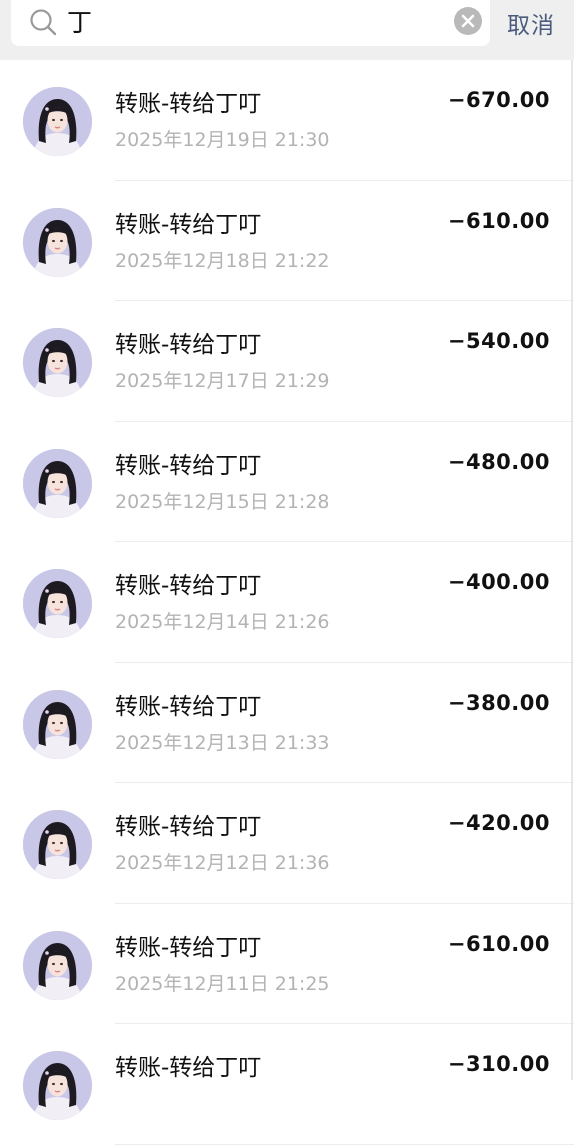 The height and width of the screenshot is (1145, 574). Describe the element at coordinates (222, 140) in the screenshot. I see `transaction-time: 2025年12月19日 21:30` at that location.